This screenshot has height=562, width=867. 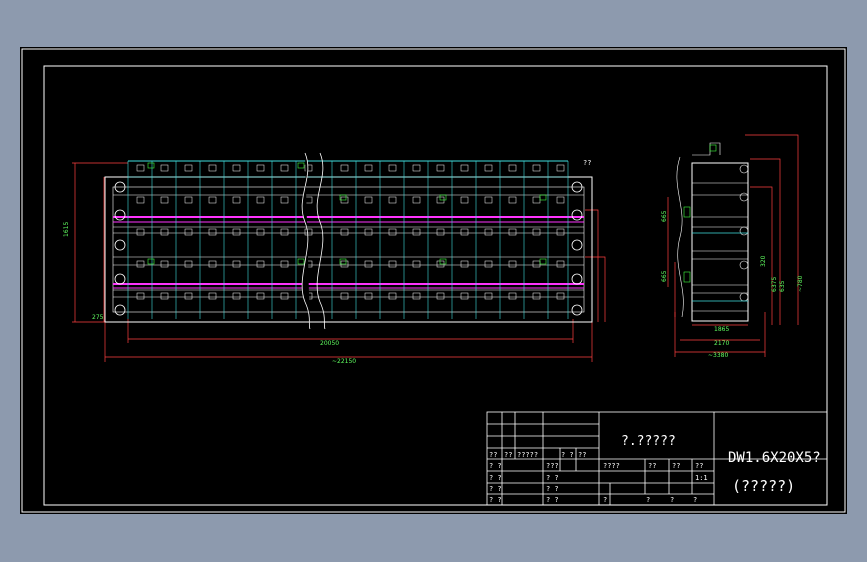 What do you see at coordinates (699, 466) in the screenshot?
I see `tb-mid-3: ??` at bounding box center [699, 466].